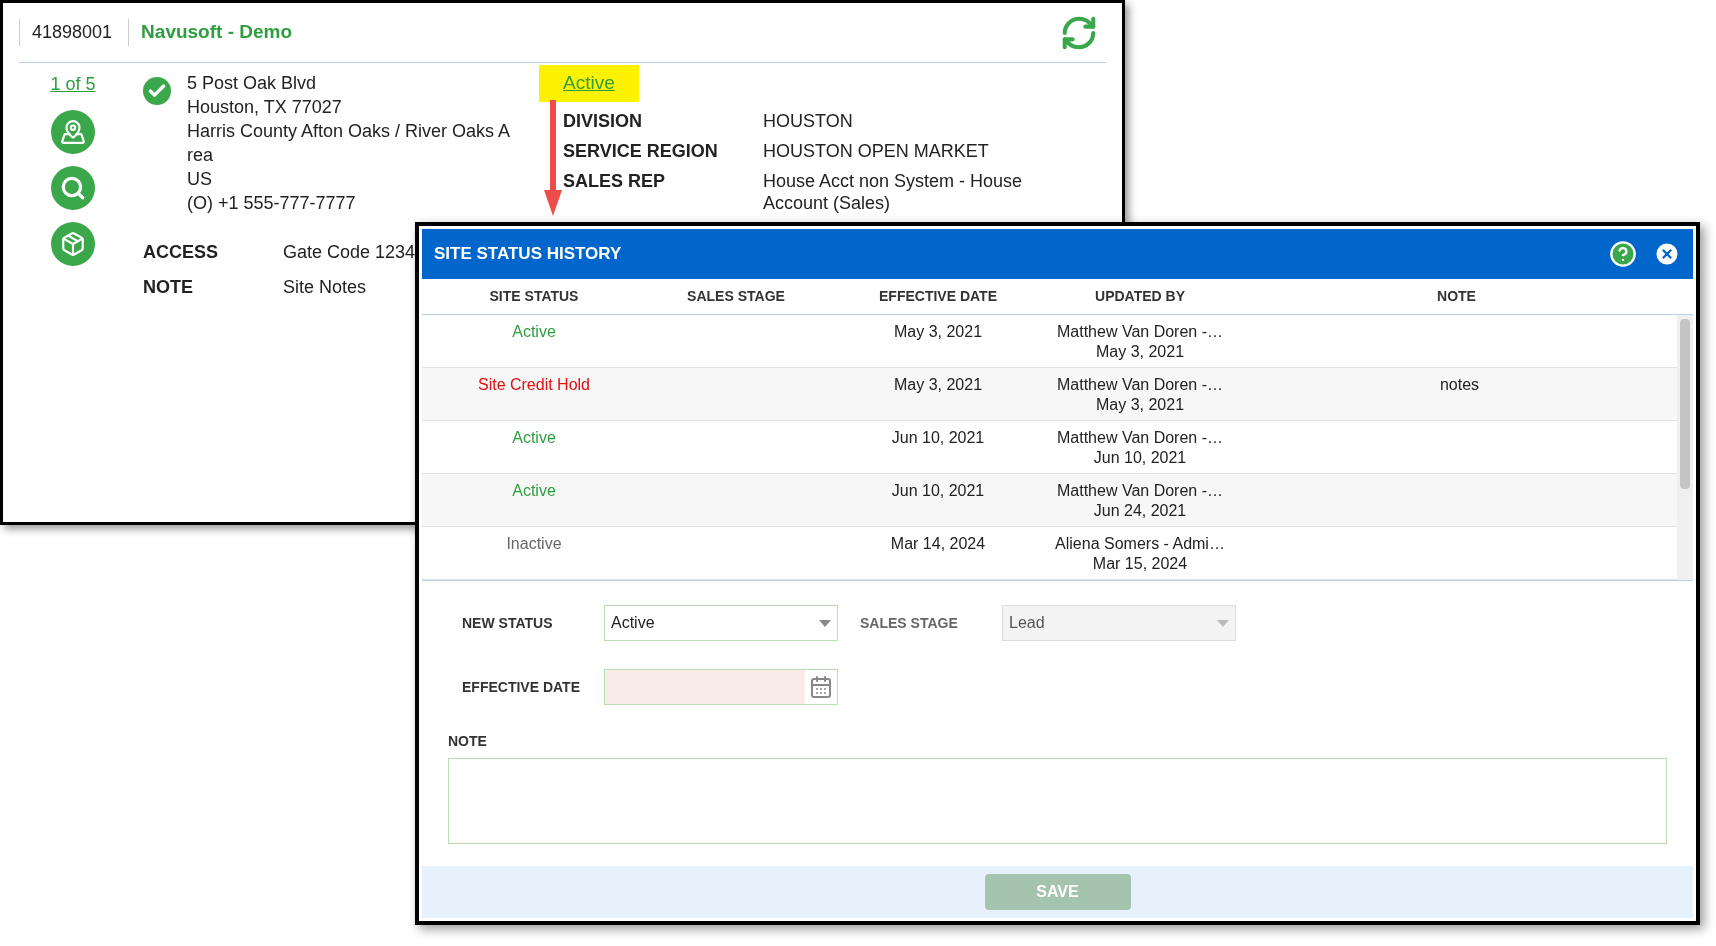  I want to click on status-select: Active, so click(721, 623).